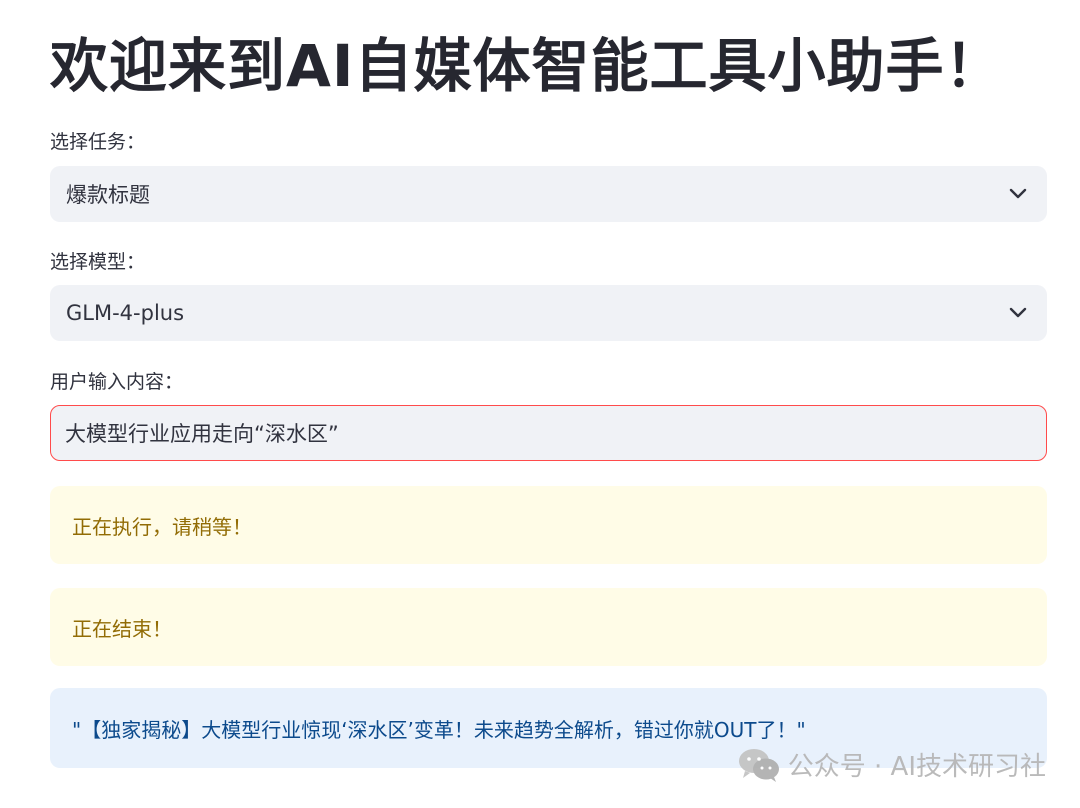 This screenshot has height=808, width=1080. I want to click on user-input-field, so click(548, 433).